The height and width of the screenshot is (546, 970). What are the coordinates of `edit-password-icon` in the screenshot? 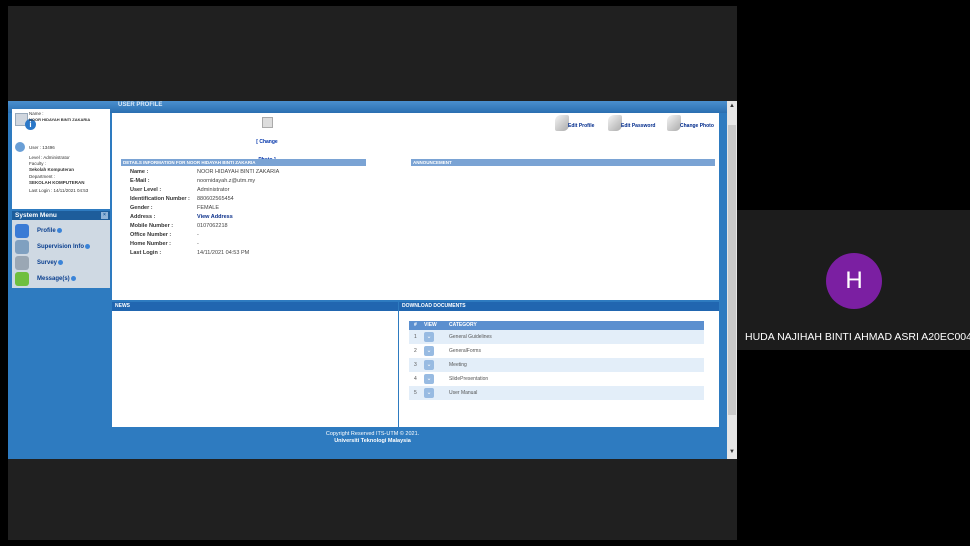 It's located at (615, 123).